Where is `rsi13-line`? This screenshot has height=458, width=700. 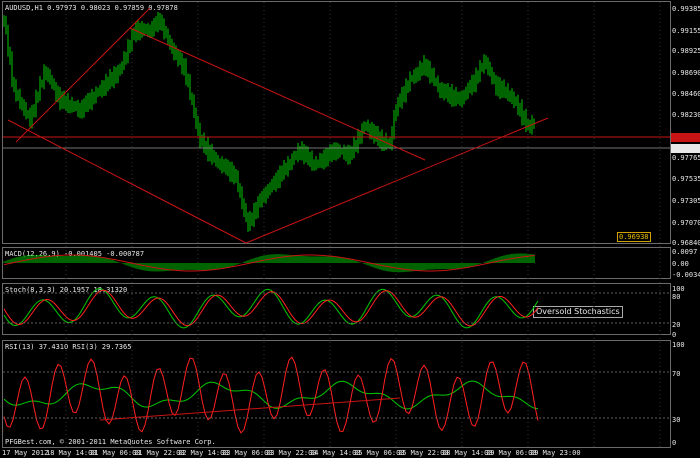
rsi13-line is located at coordinates (271, 395).